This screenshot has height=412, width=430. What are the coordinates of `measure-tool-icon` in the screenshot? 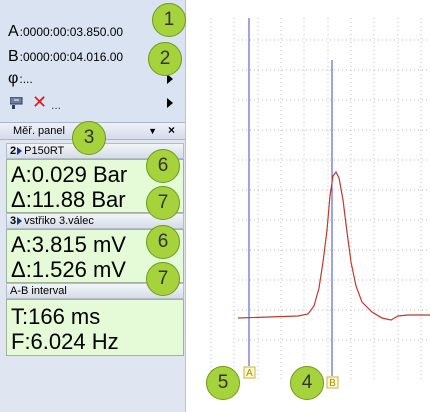 It's located at (17, 103).